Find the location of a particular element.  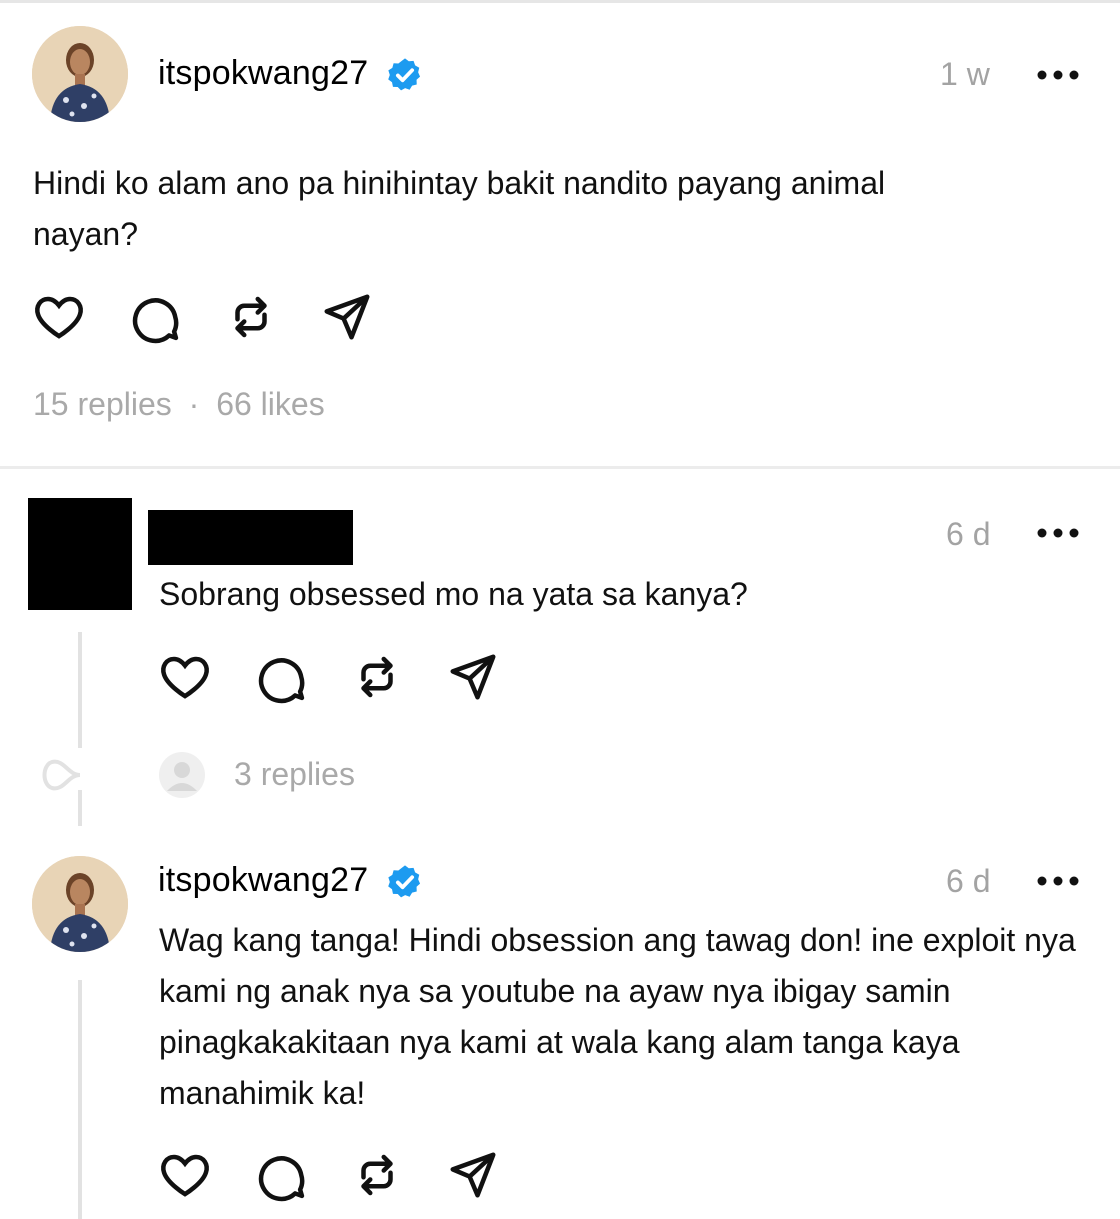

reply-avatar-icon is located at coordinates (182, 775).